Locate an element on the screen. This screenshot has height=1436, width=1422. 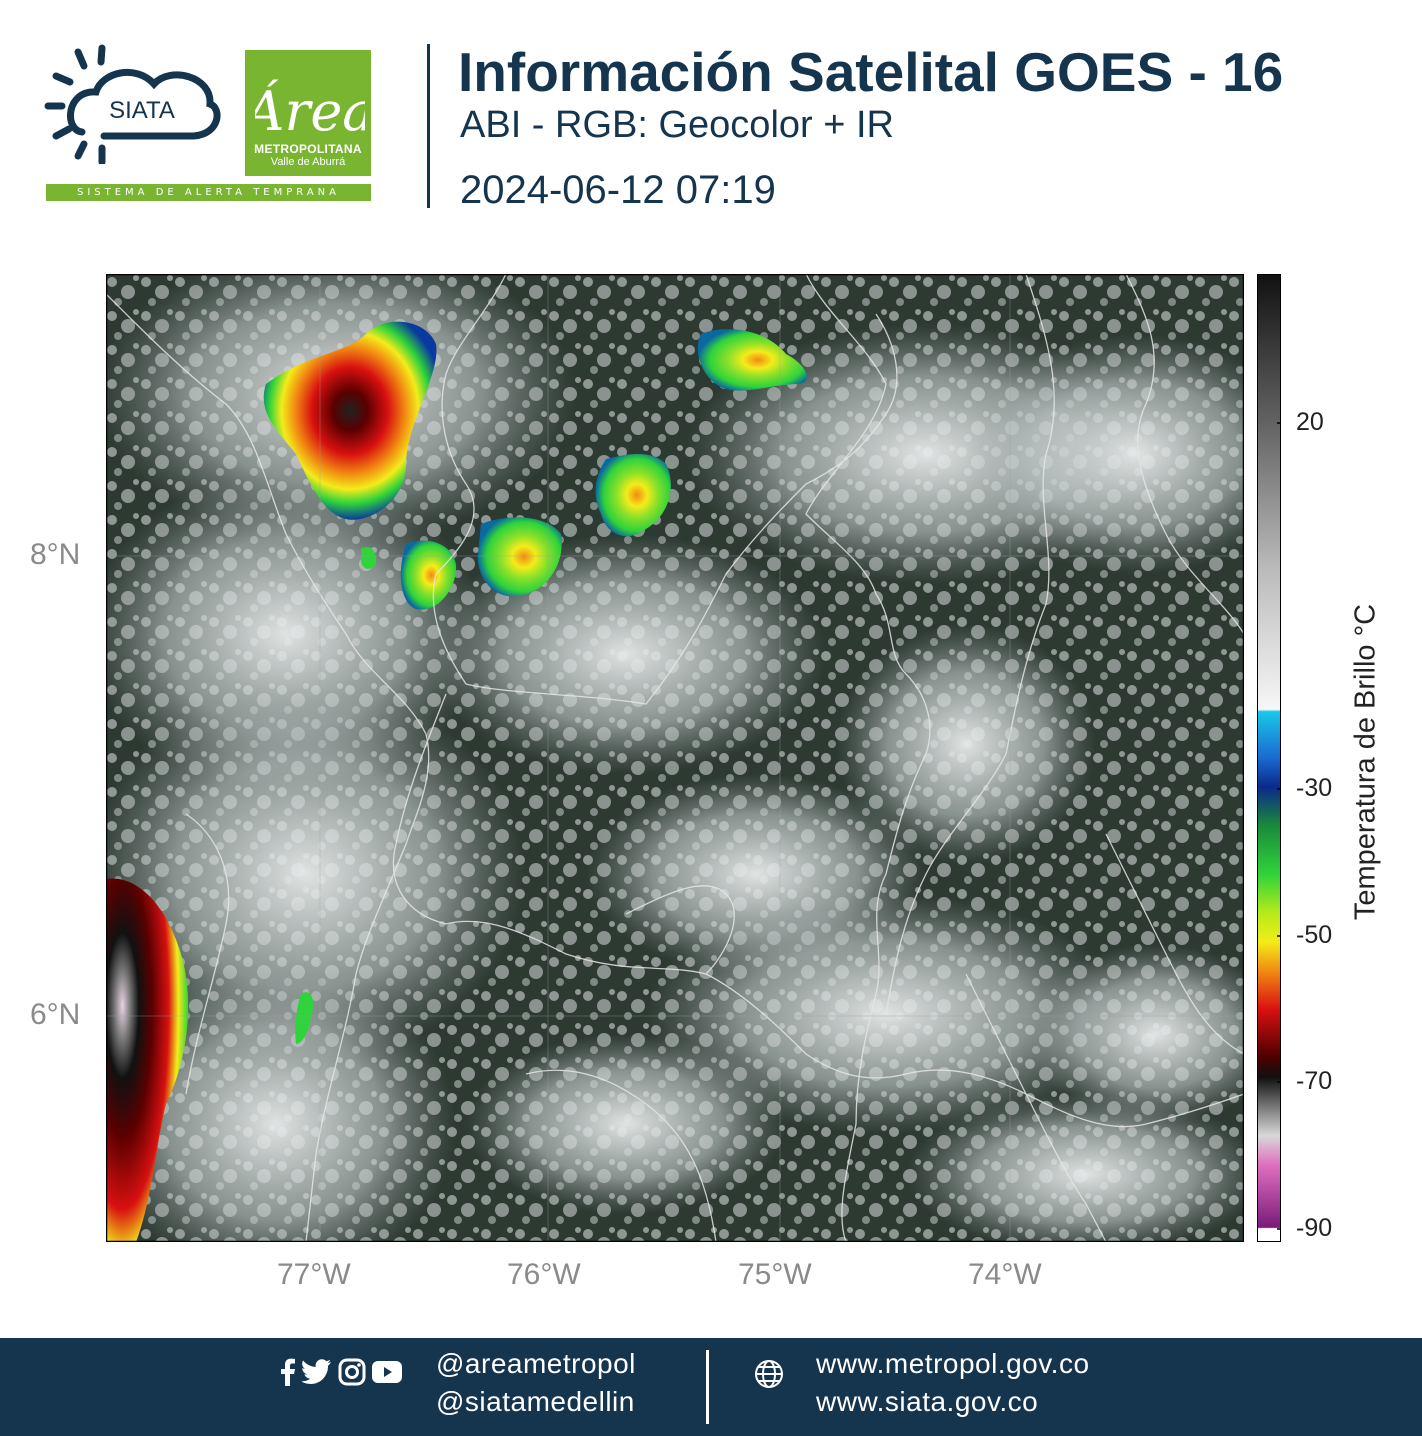
lon-label-77w: 77°W is located at coordinates (314, 1274).